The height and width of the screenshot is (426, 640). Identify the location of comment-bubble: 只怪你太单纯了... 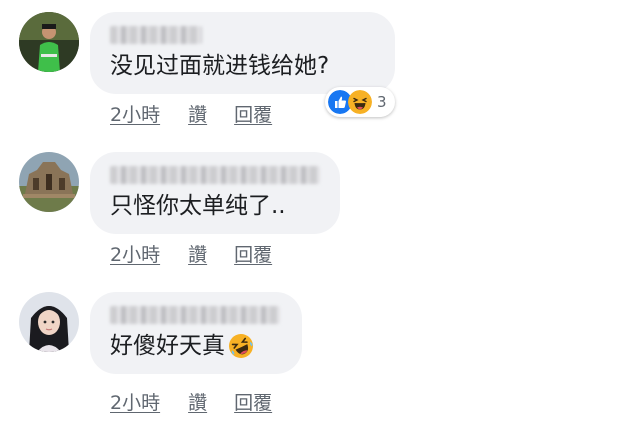
(215, 193).